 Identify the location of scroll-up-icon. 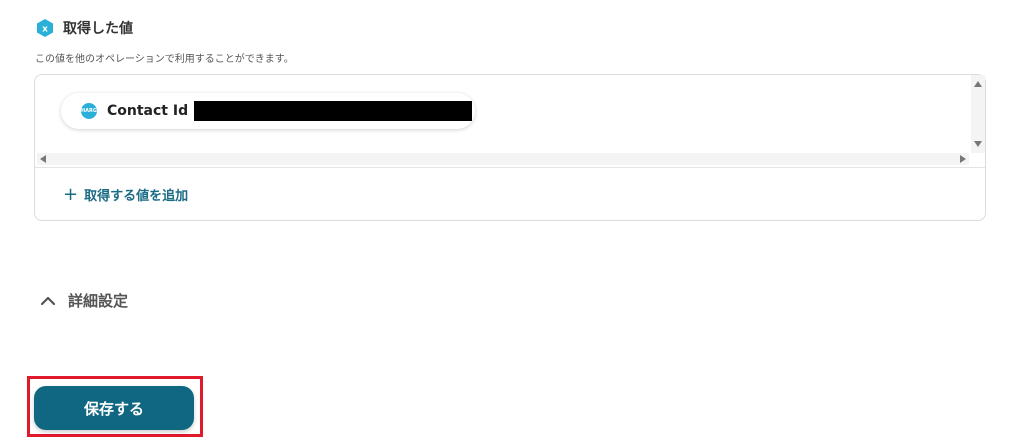
(978, 84).